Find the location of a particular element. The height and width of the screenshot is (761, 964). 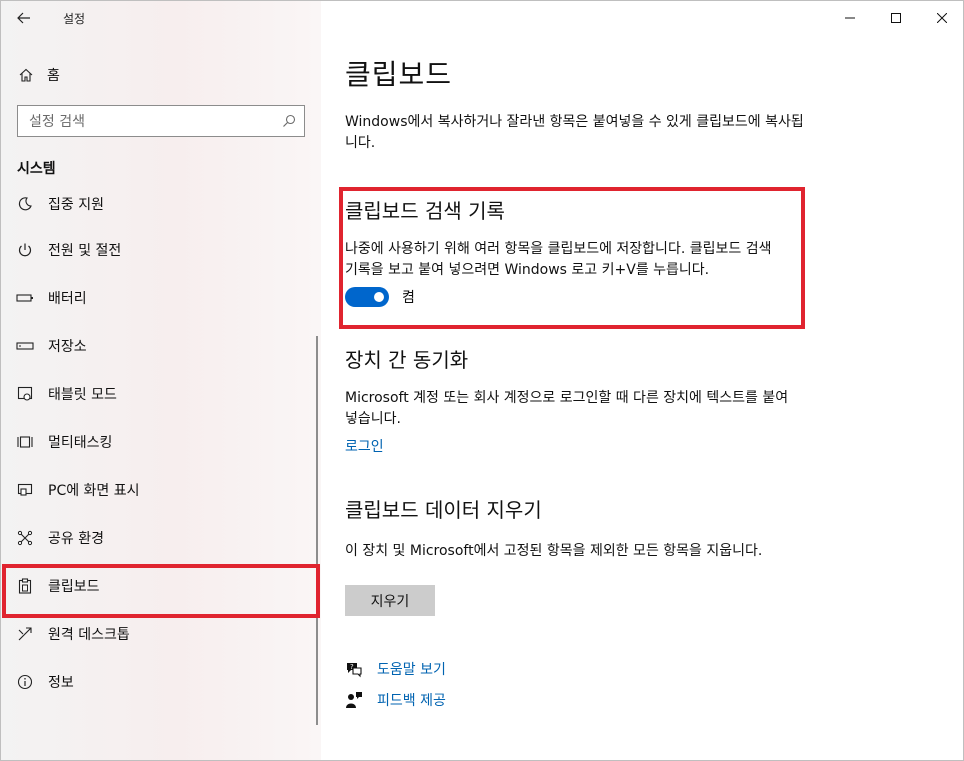

battery-icon is located at coordinates (25, 298).